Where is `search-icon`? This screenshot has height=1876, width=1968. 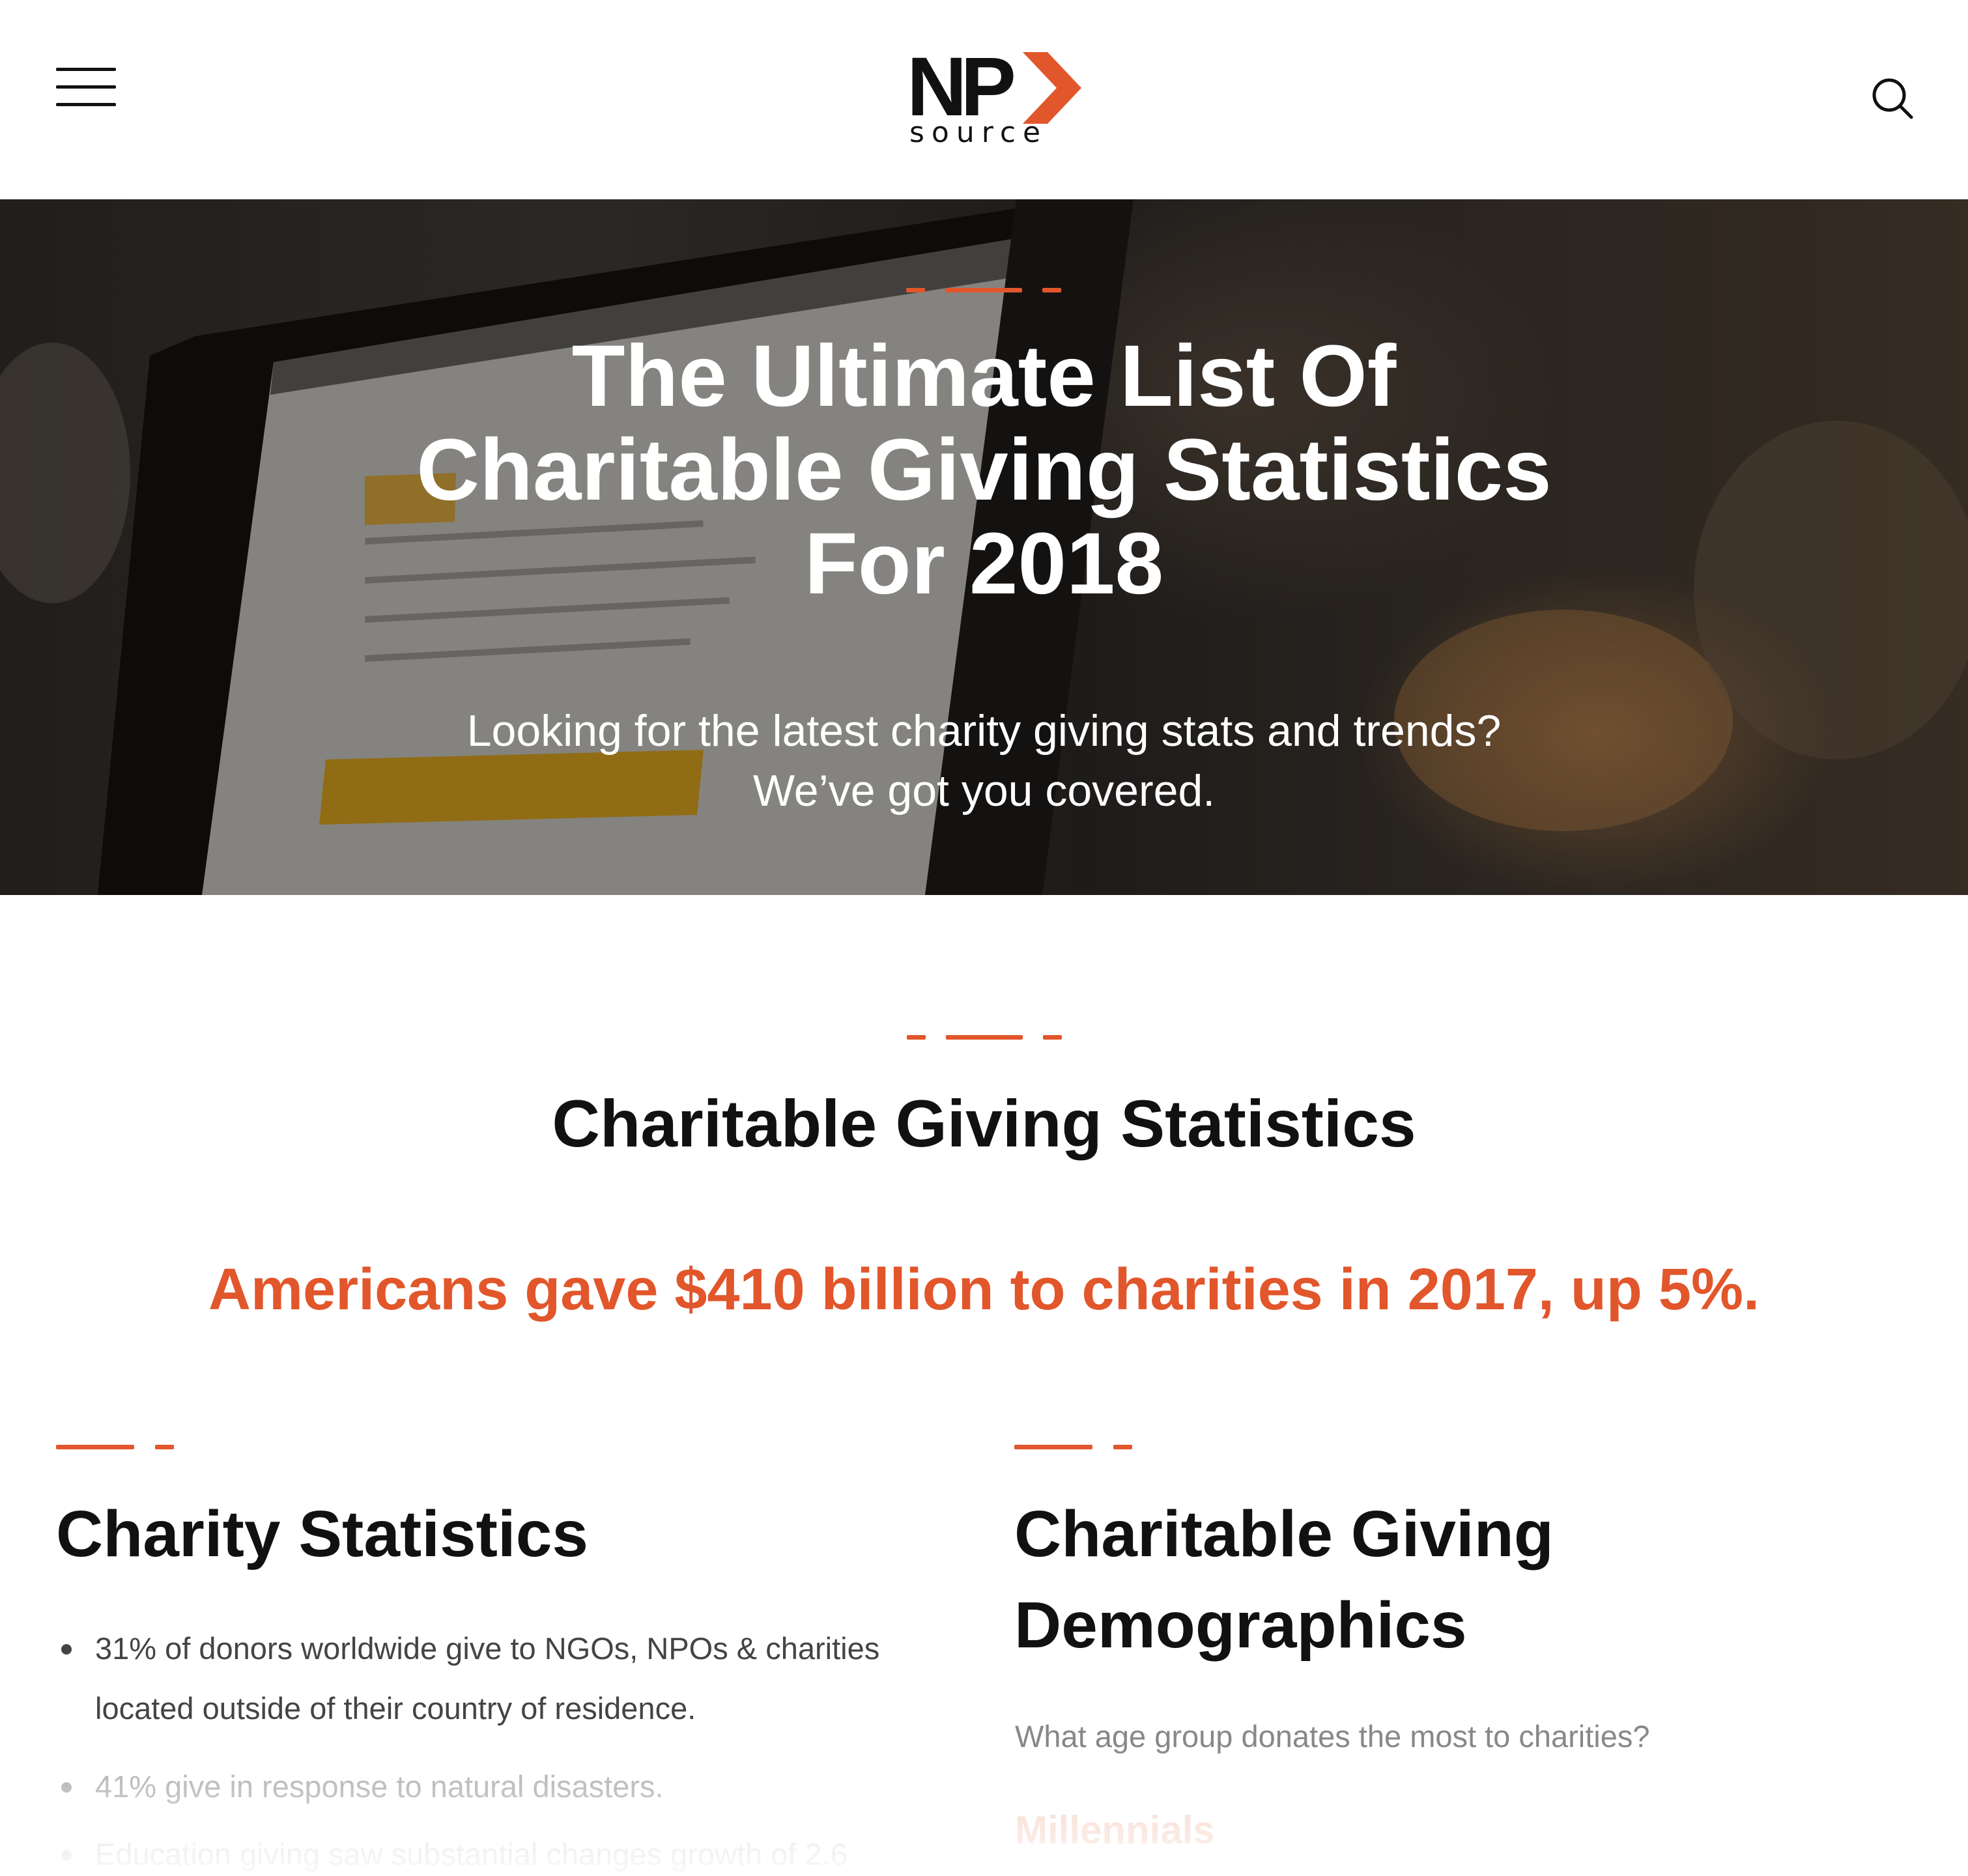 search-icon is located at coordinates (1893, 99).